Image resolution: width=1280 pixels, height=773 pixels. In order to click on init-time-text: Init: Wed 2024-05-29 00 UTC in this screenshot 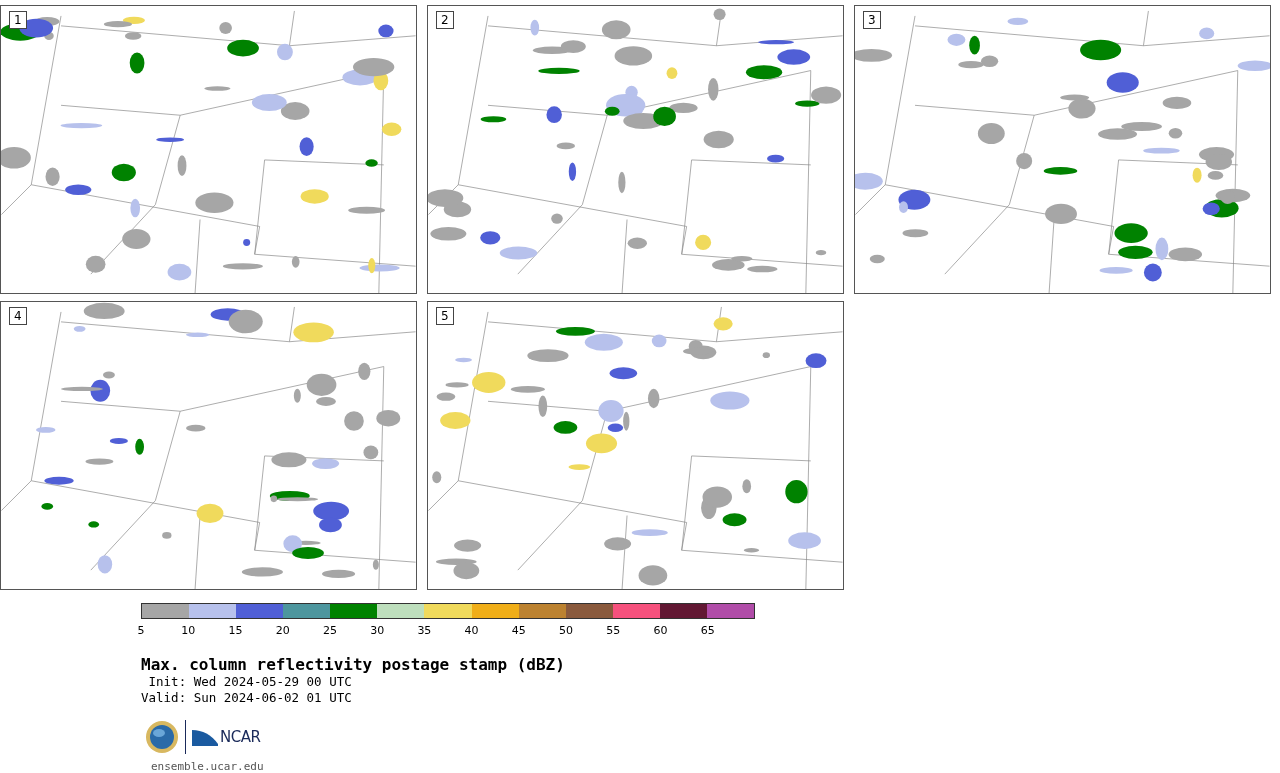, I will do `click(250, 682)`.